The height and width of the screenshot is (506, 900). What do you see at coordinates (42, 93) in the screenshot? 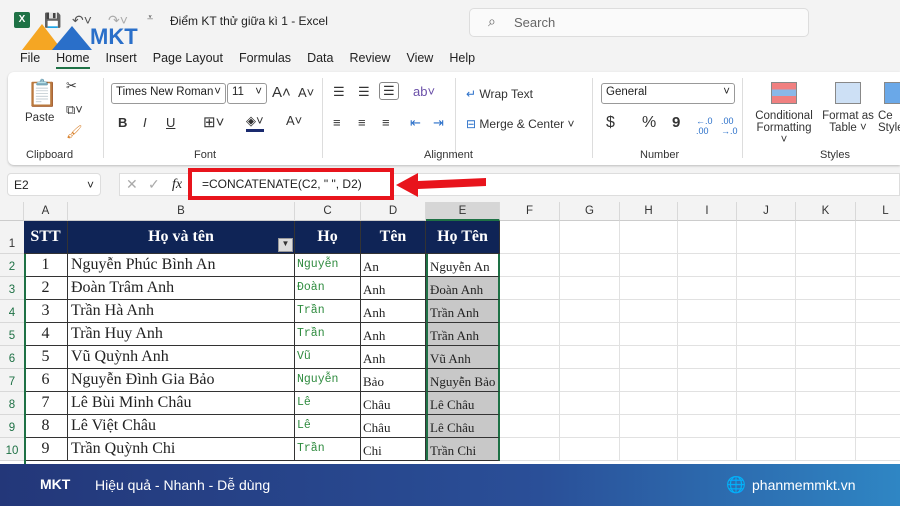
I see `paste-icon: 📋` at bounding box center [42, 93].